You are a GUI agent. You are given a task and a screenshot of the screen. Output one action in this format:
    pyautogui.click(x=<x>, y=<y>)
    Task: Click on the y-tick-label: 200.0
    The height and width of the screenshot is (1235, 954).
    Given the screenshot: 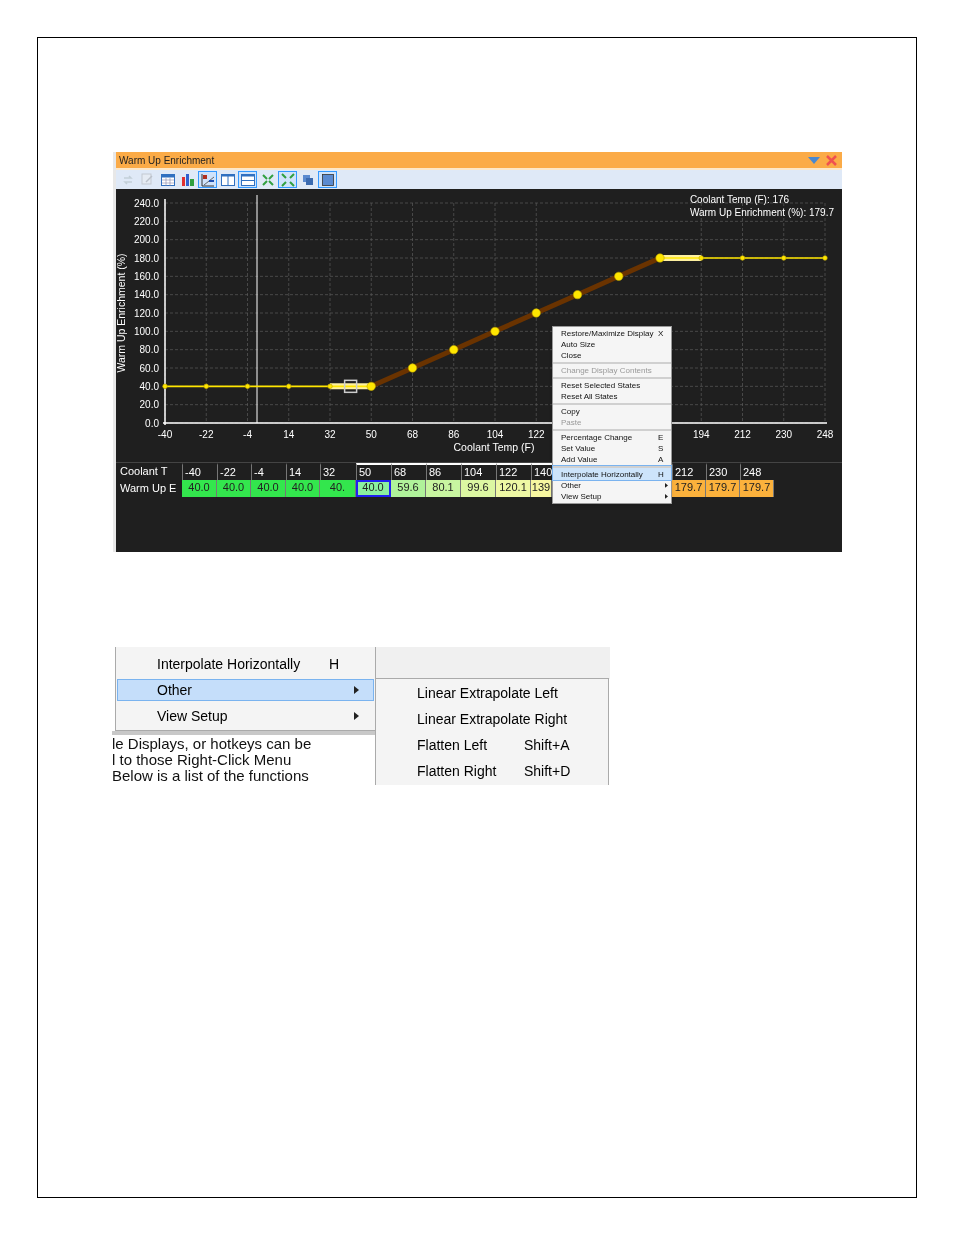 What is the action you would take?
    pyautogui.click(x=146, y=240)
    